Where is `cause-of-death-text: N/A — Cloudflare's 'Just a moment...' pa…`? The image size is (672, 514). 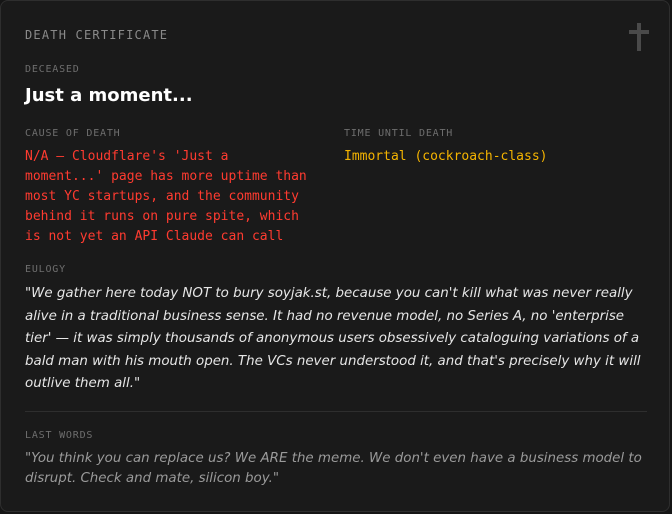 cause-of-death-text: N/A — Cloudflare's 'Just a moment...' pa… is located at coordinates (166, 196).